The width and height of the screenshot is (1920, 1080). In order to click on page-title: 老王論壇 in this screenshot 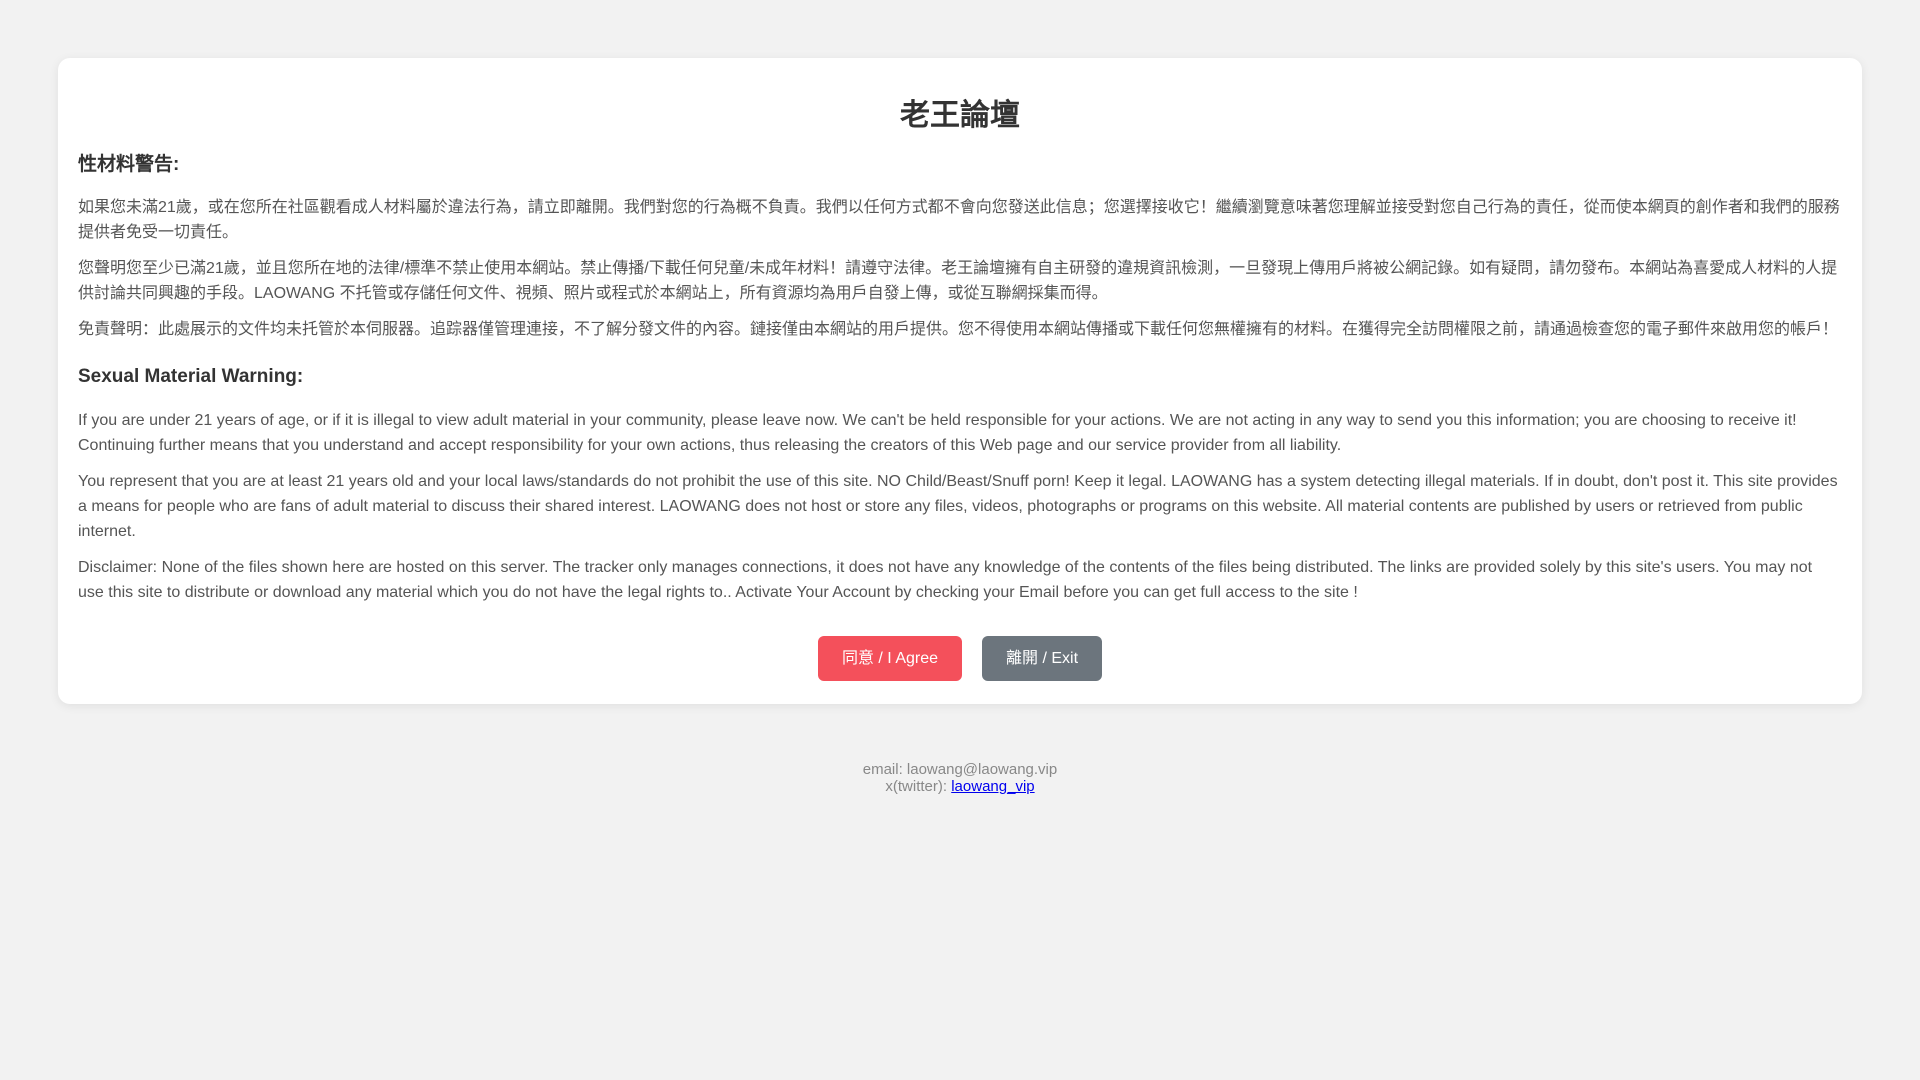, I will do `click(960, 115)`.